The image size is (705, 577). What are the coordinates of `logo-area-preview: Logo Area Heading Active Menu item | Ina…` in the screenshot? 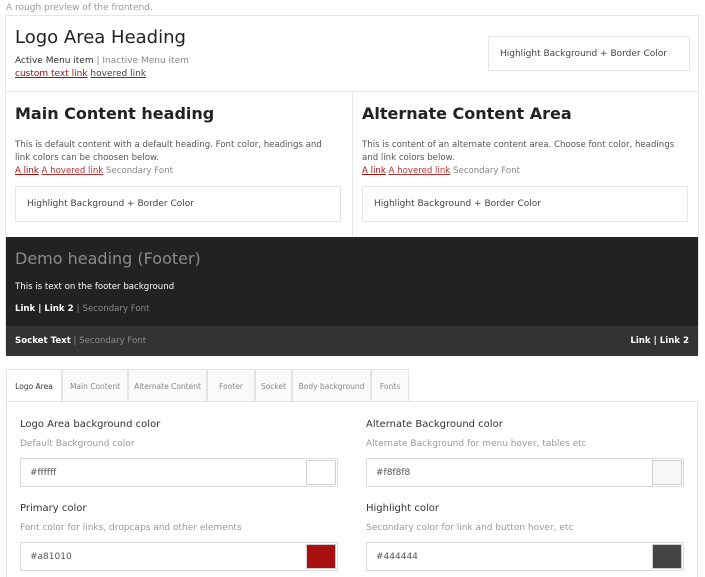 It's located at (352, 54).